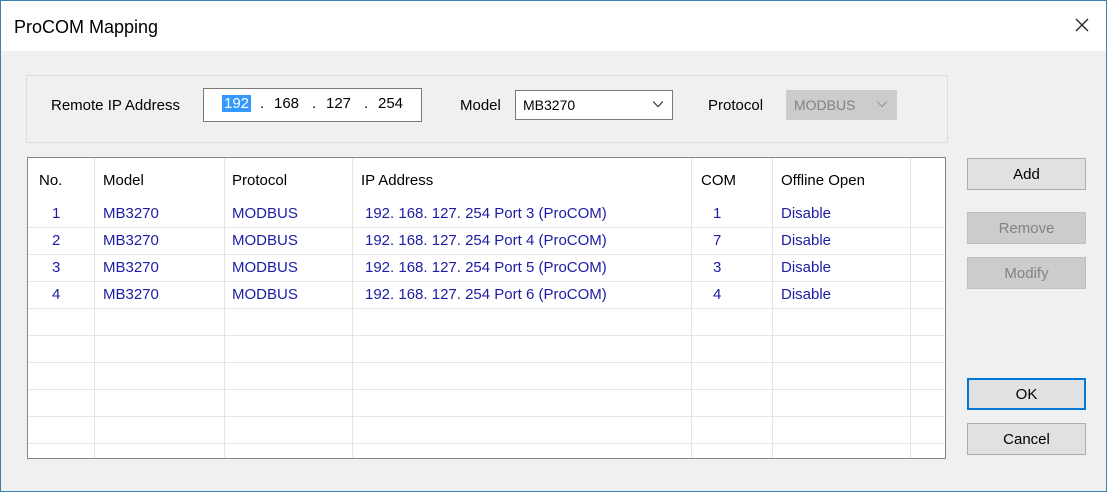 This screenshot has width=1107, height=492. What do you see at coordinates (717, 213) in the screenshot?
I see `cell-com: 1` at bounding box center [717, 213].